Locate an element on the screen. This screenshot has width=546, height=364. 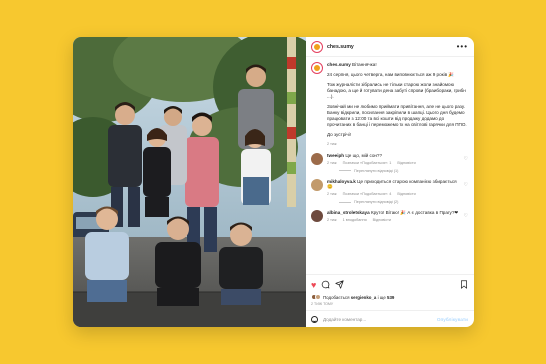
likes-and: і ще is located at coordinates (381, 297).